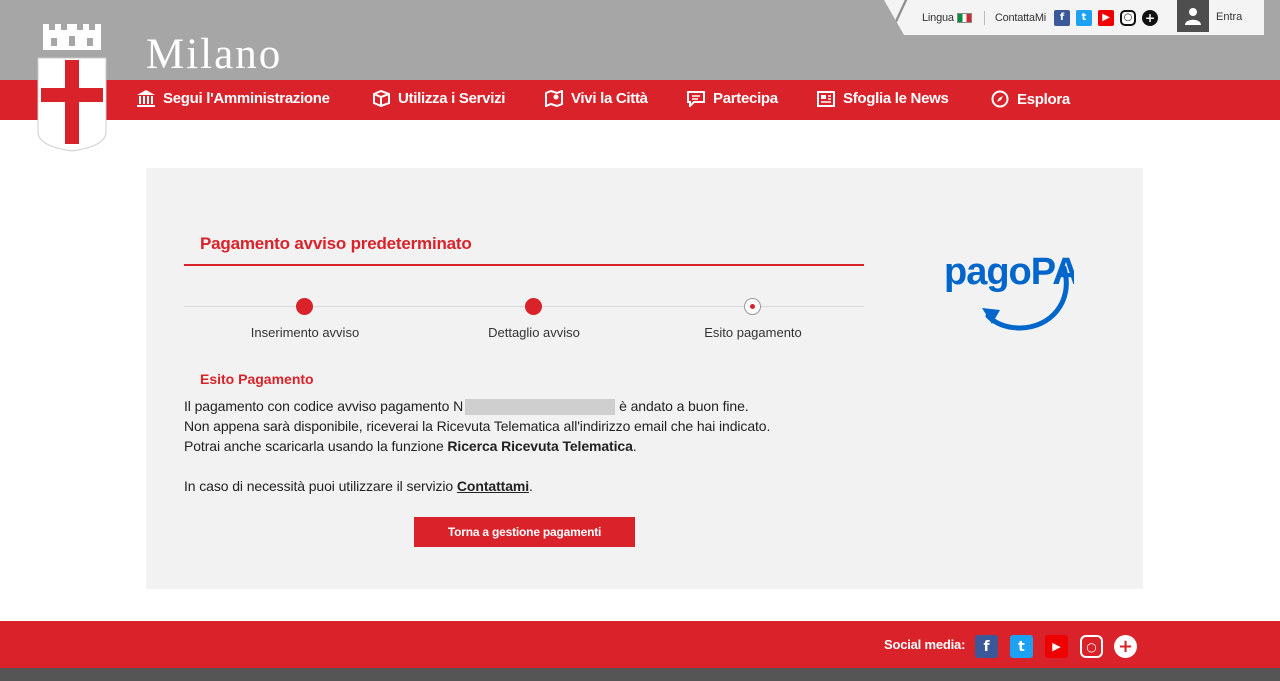  I want to click on step-dot-esito, so click(752, 306).